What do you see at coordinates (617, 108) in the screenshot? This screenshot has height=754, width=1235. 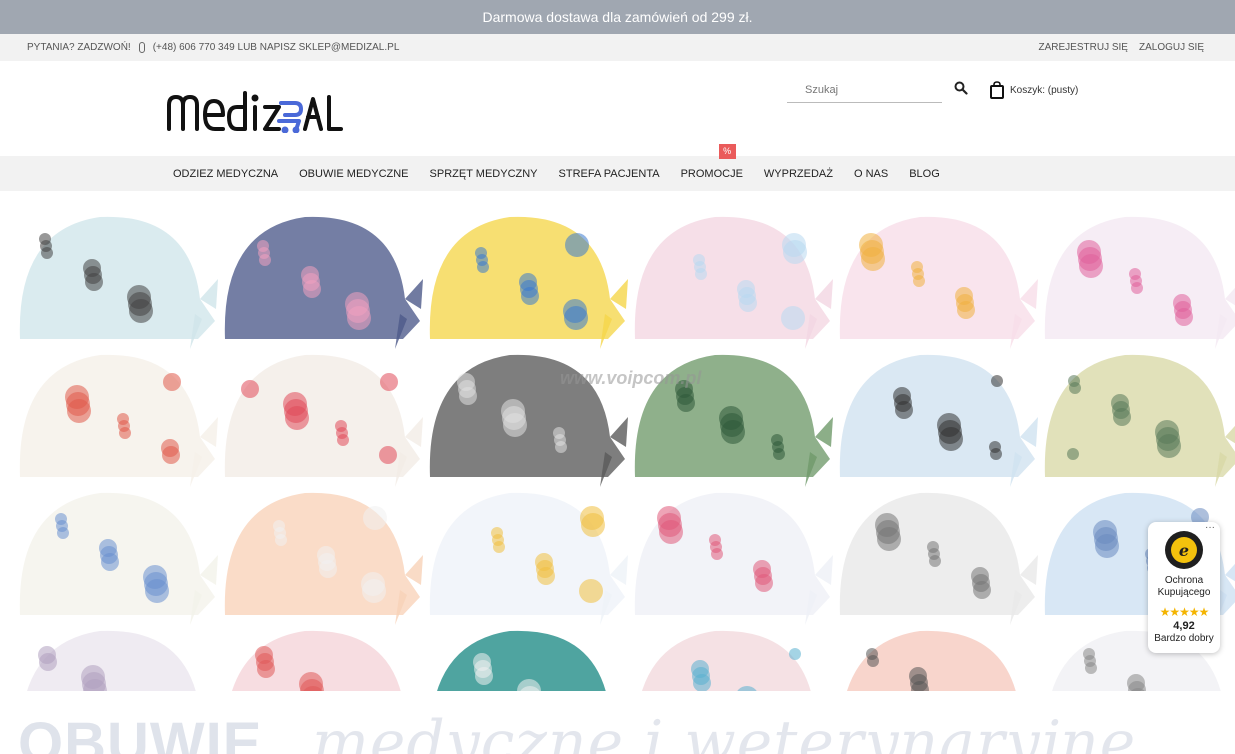 I see `header: Koszyk: (pusty)` at bounding box center [617, 108].